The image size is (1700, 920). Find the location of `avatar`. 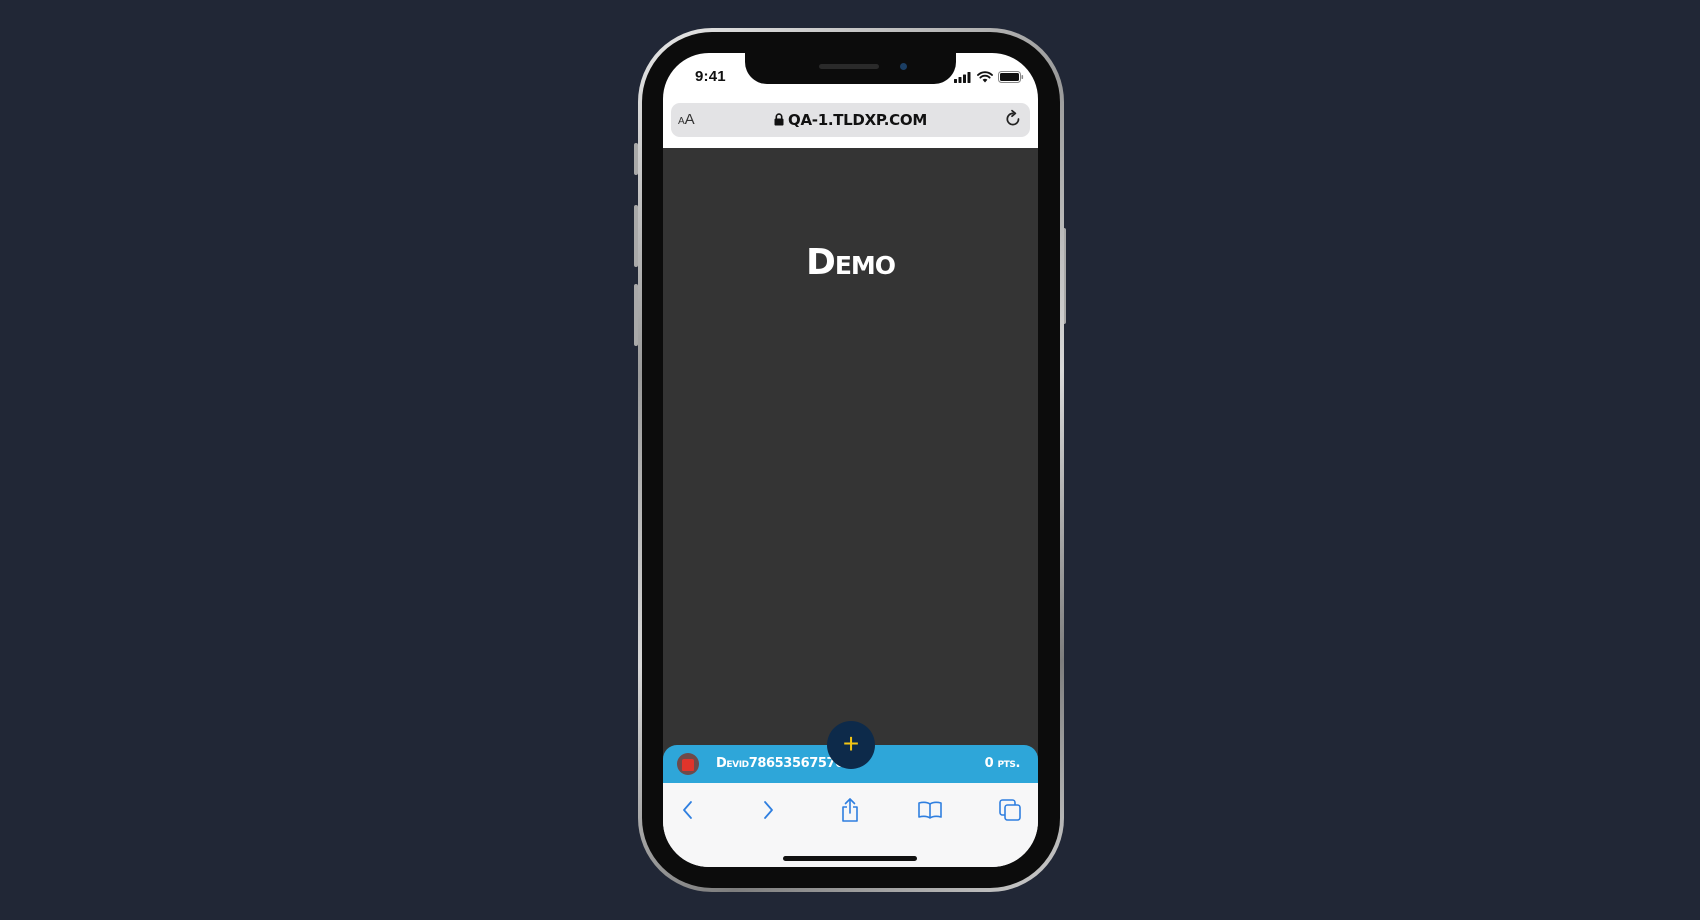

avatar is located at coordinates (688, 764).